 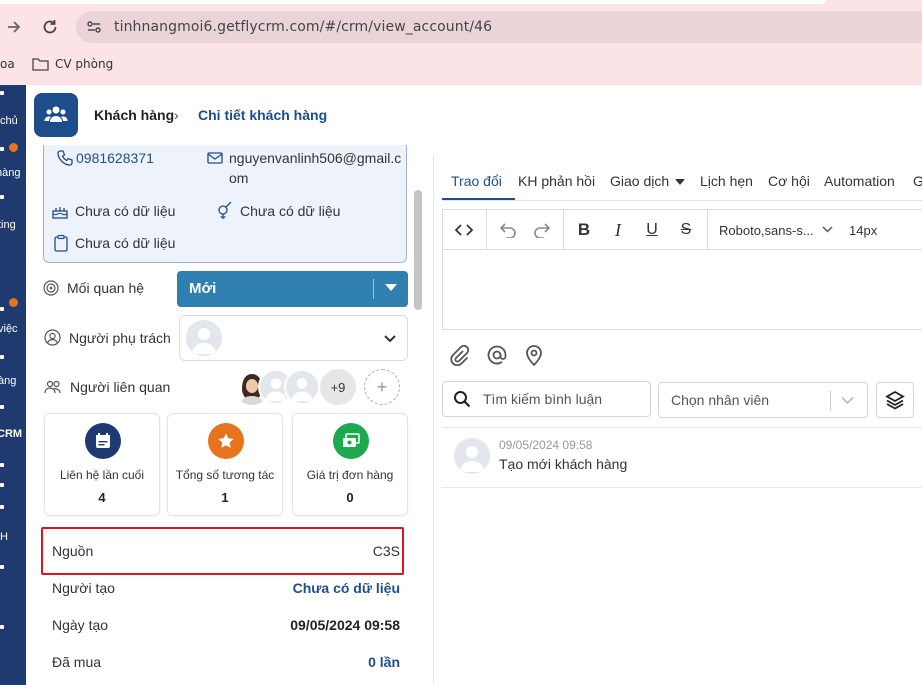 What do you see at coordinates (7, 64) in the screenshot?
I see `bookmark-item: oa` at bounding box center [7, 64].